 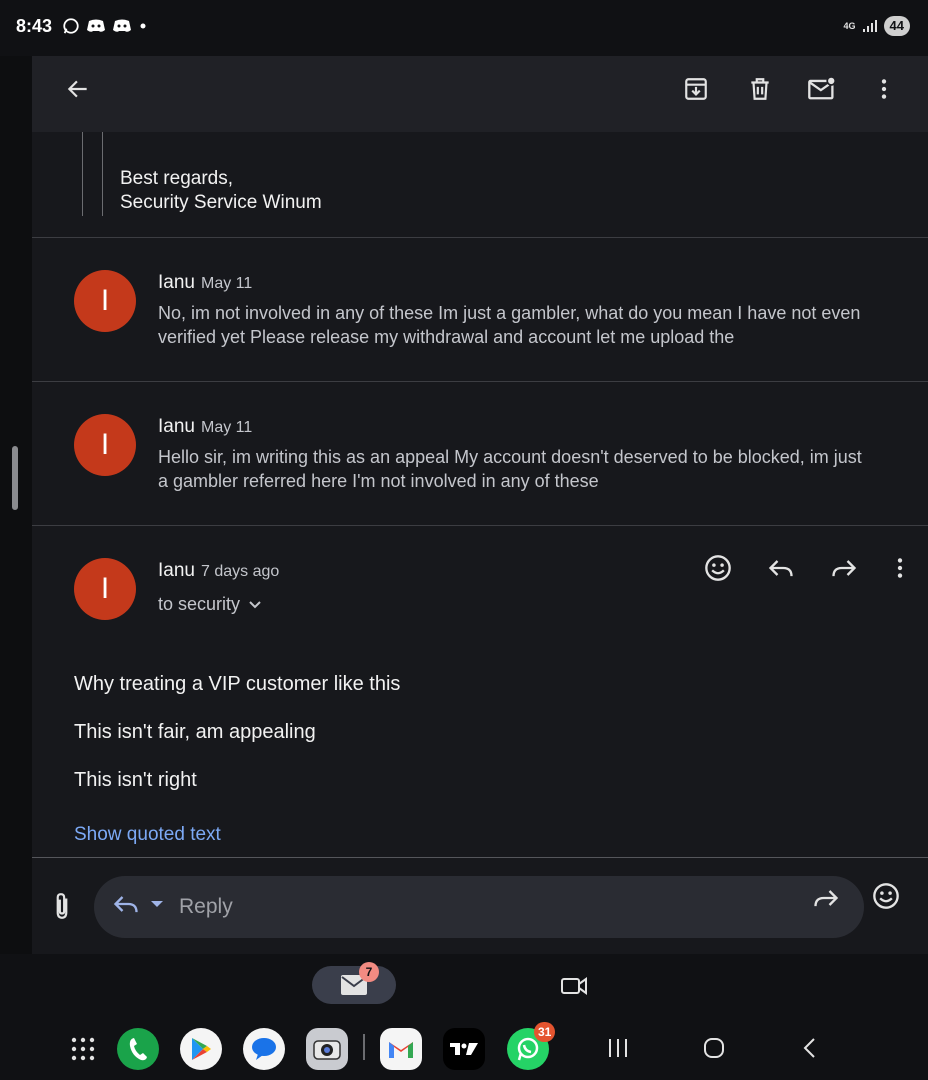 I want to click on recipient-text: to security, so click(x=199, y=604).